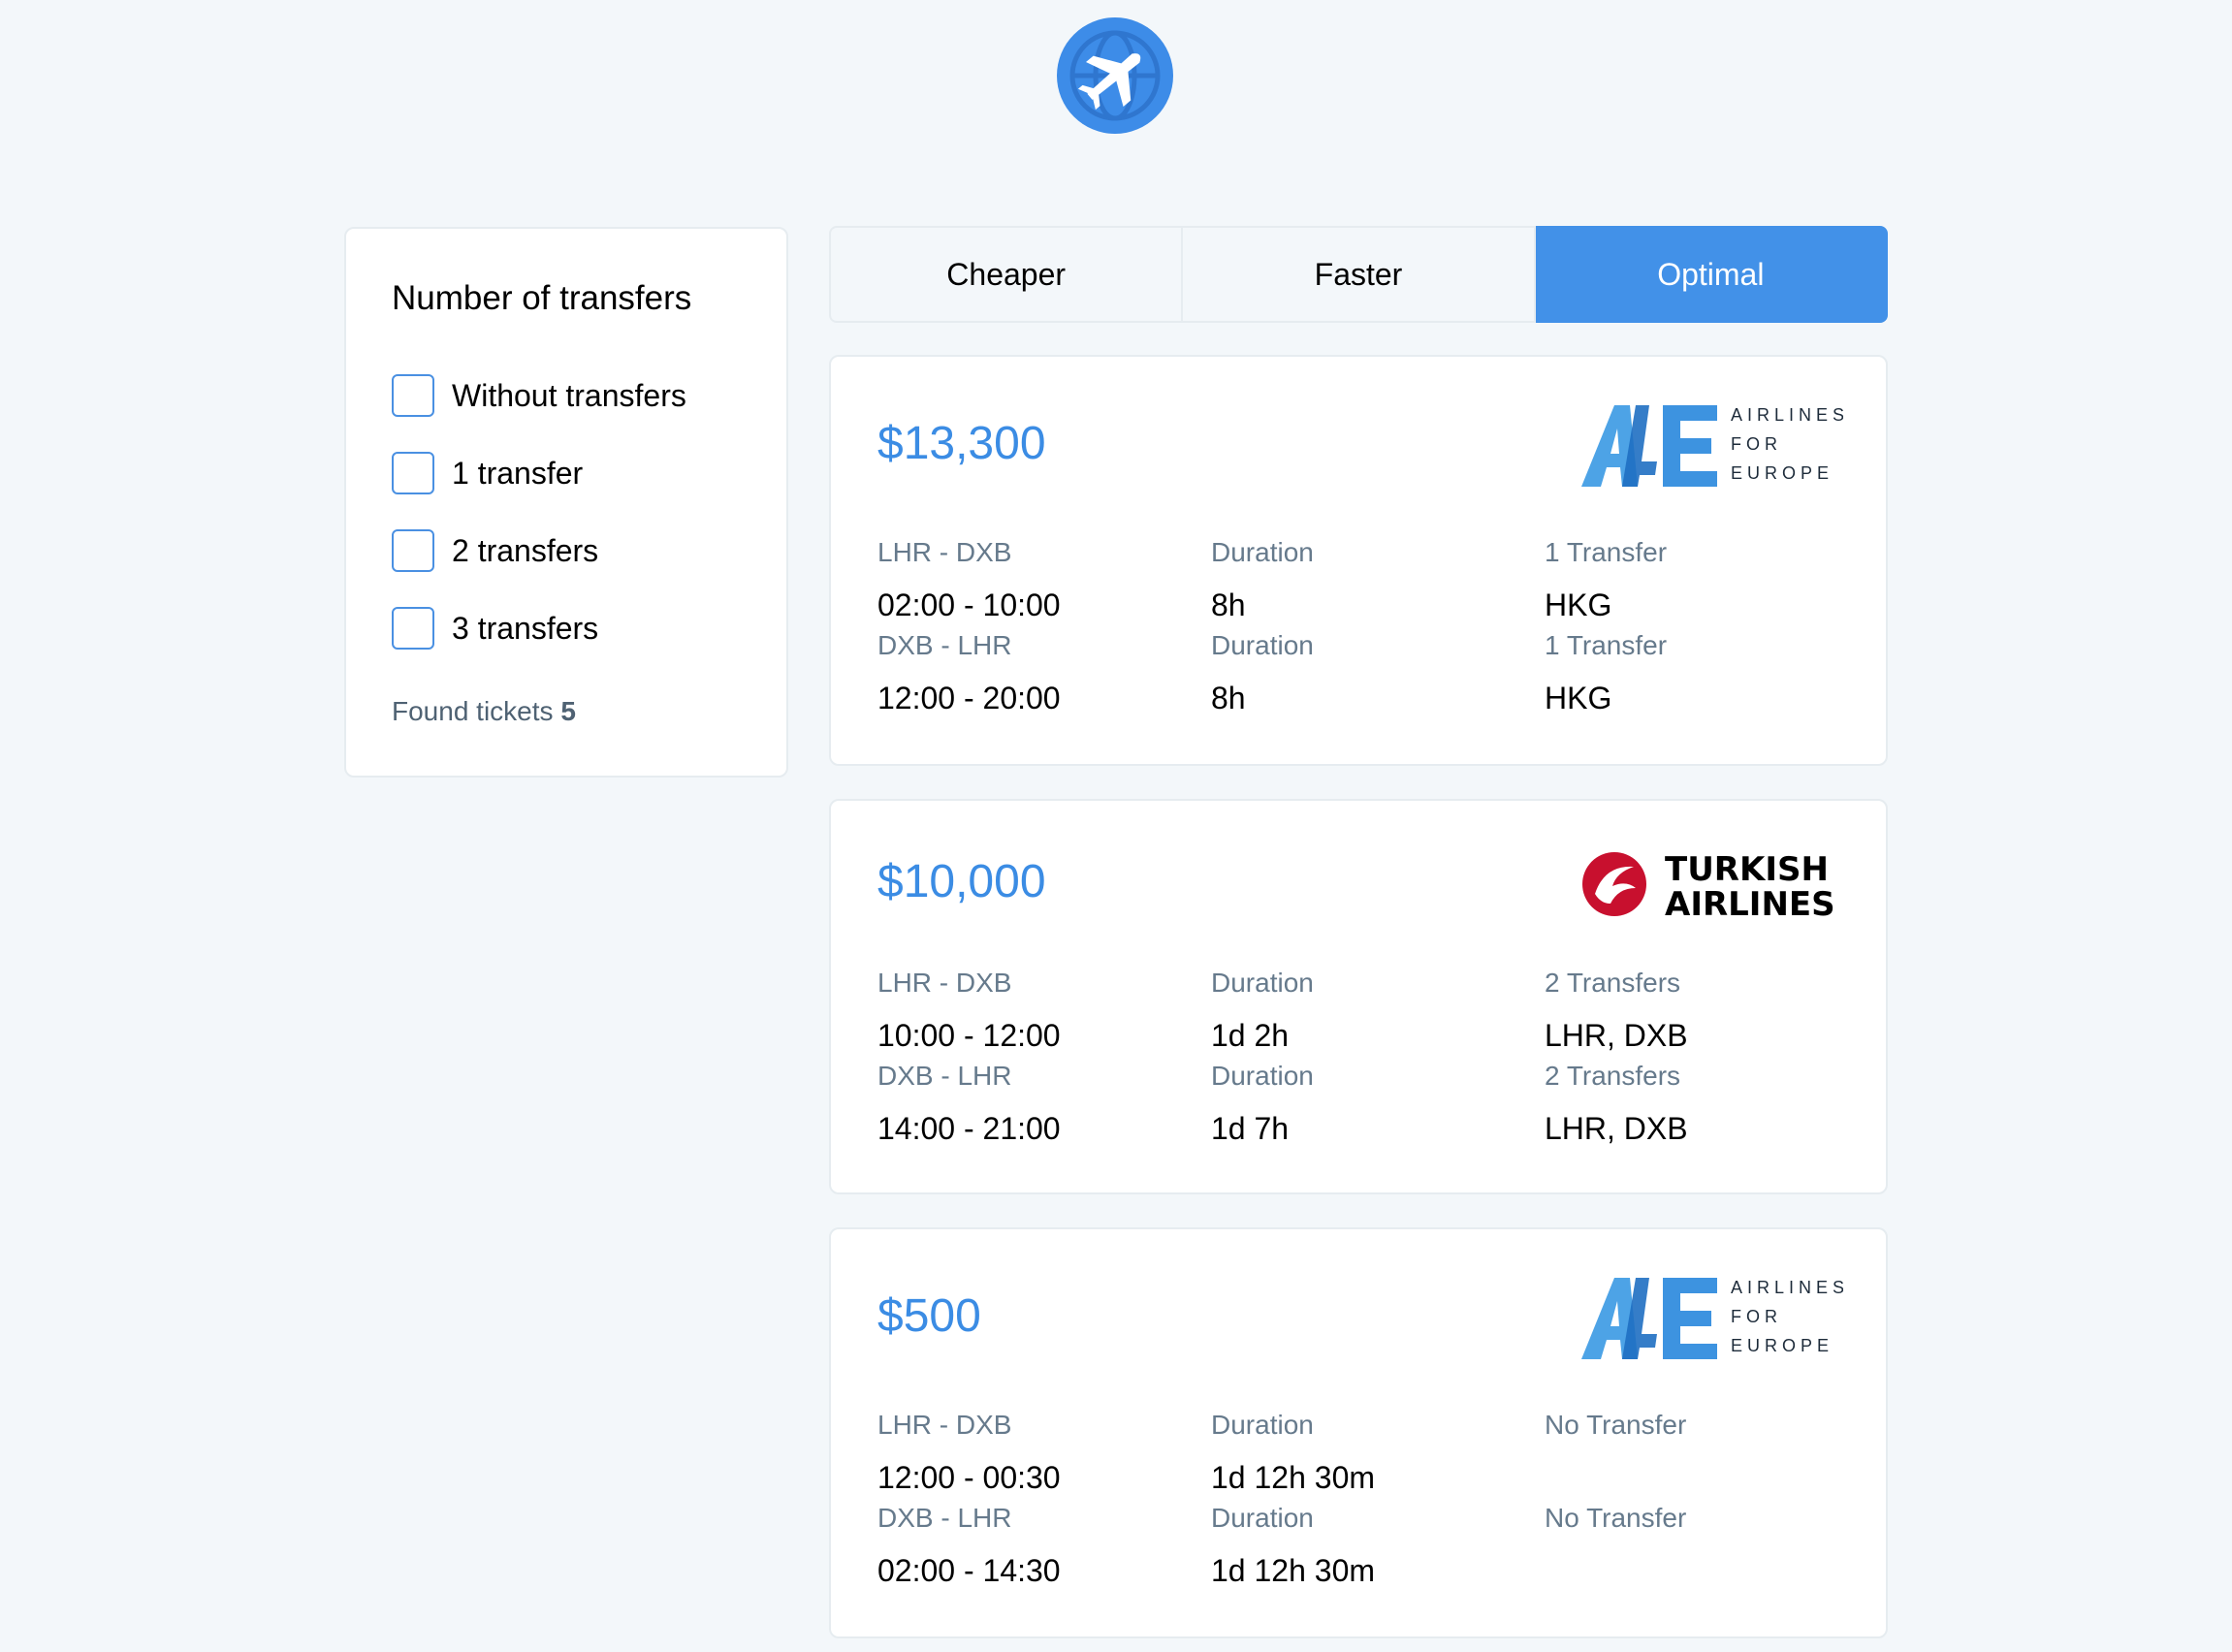  Describe the element at coordinates (1250, 1035) in the screenshot. I see `duration-value: 1d 2h` at that location.